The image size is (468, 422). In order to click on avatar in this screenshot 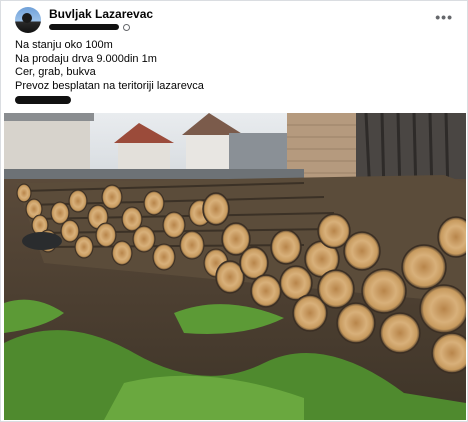, I will do `click(28, 20)`.